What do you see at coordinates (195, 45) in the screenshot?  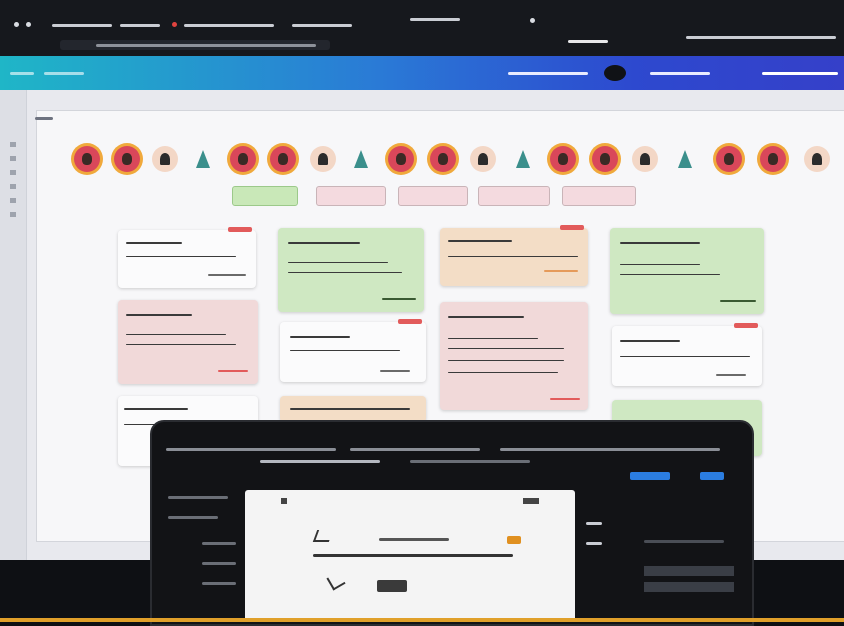 I see `address-bar` at bounding box center [195, 45].